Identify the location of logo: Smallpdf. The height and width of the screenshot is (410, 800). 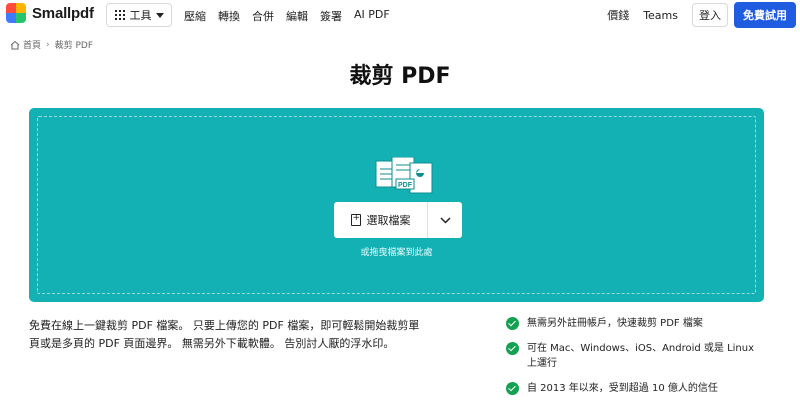
(50, 13).